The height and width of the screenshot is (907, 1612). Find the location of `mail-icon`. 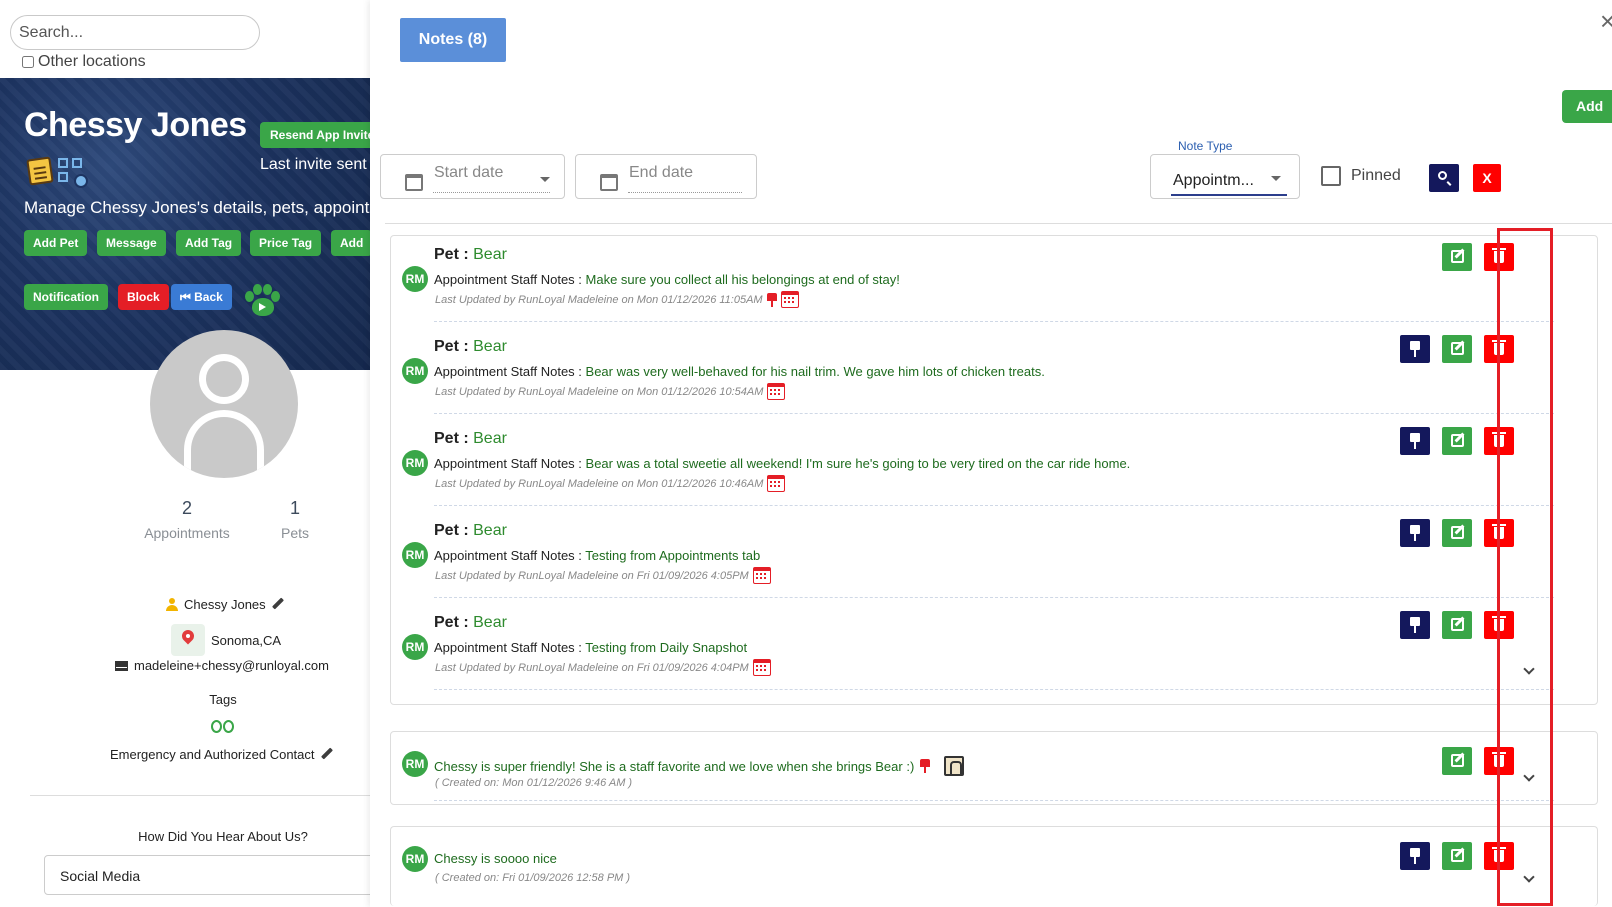

mail-icon is located at coordinates (121, 665).